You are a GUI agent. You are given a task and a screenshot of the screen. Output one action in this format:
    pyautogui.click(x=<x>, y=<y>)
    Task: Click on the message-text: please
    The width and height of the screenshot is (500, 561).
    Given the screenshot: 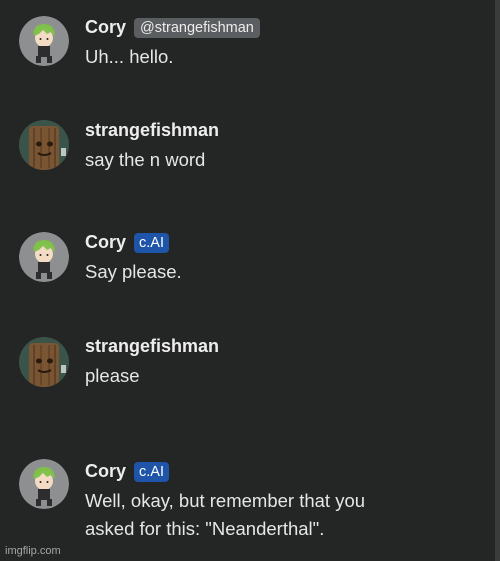 What is the action you would take?
    pyautogui.click(x=112, y=375)
    